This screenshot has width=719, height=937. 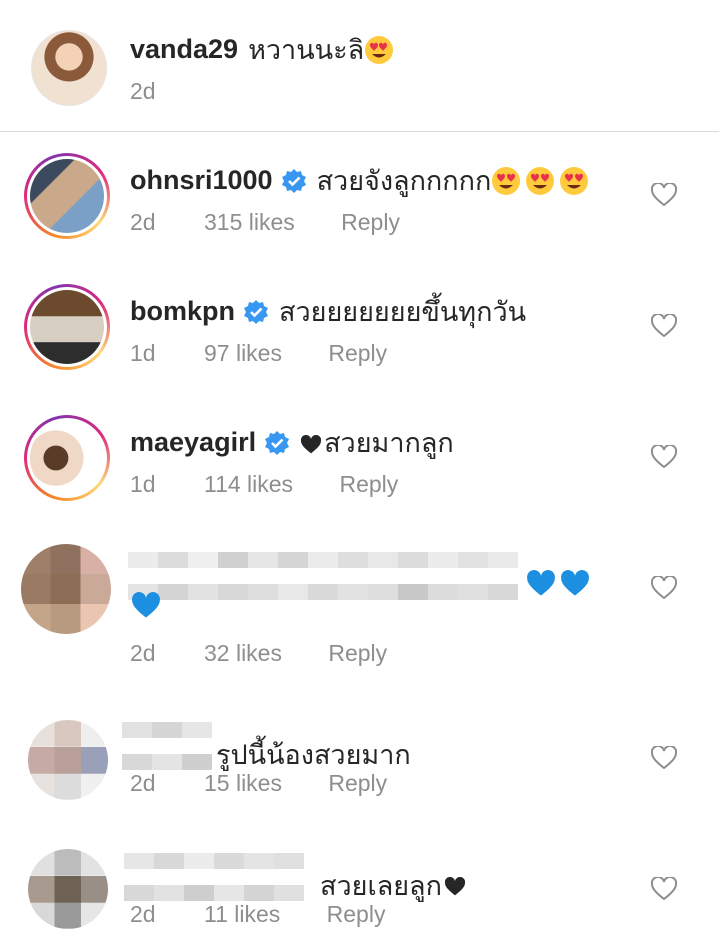 What do you see at coordinates (389, 443) in the screenshot?
I see `comment-text-content: สวยมากลูก` at bounding box center [389, 443].